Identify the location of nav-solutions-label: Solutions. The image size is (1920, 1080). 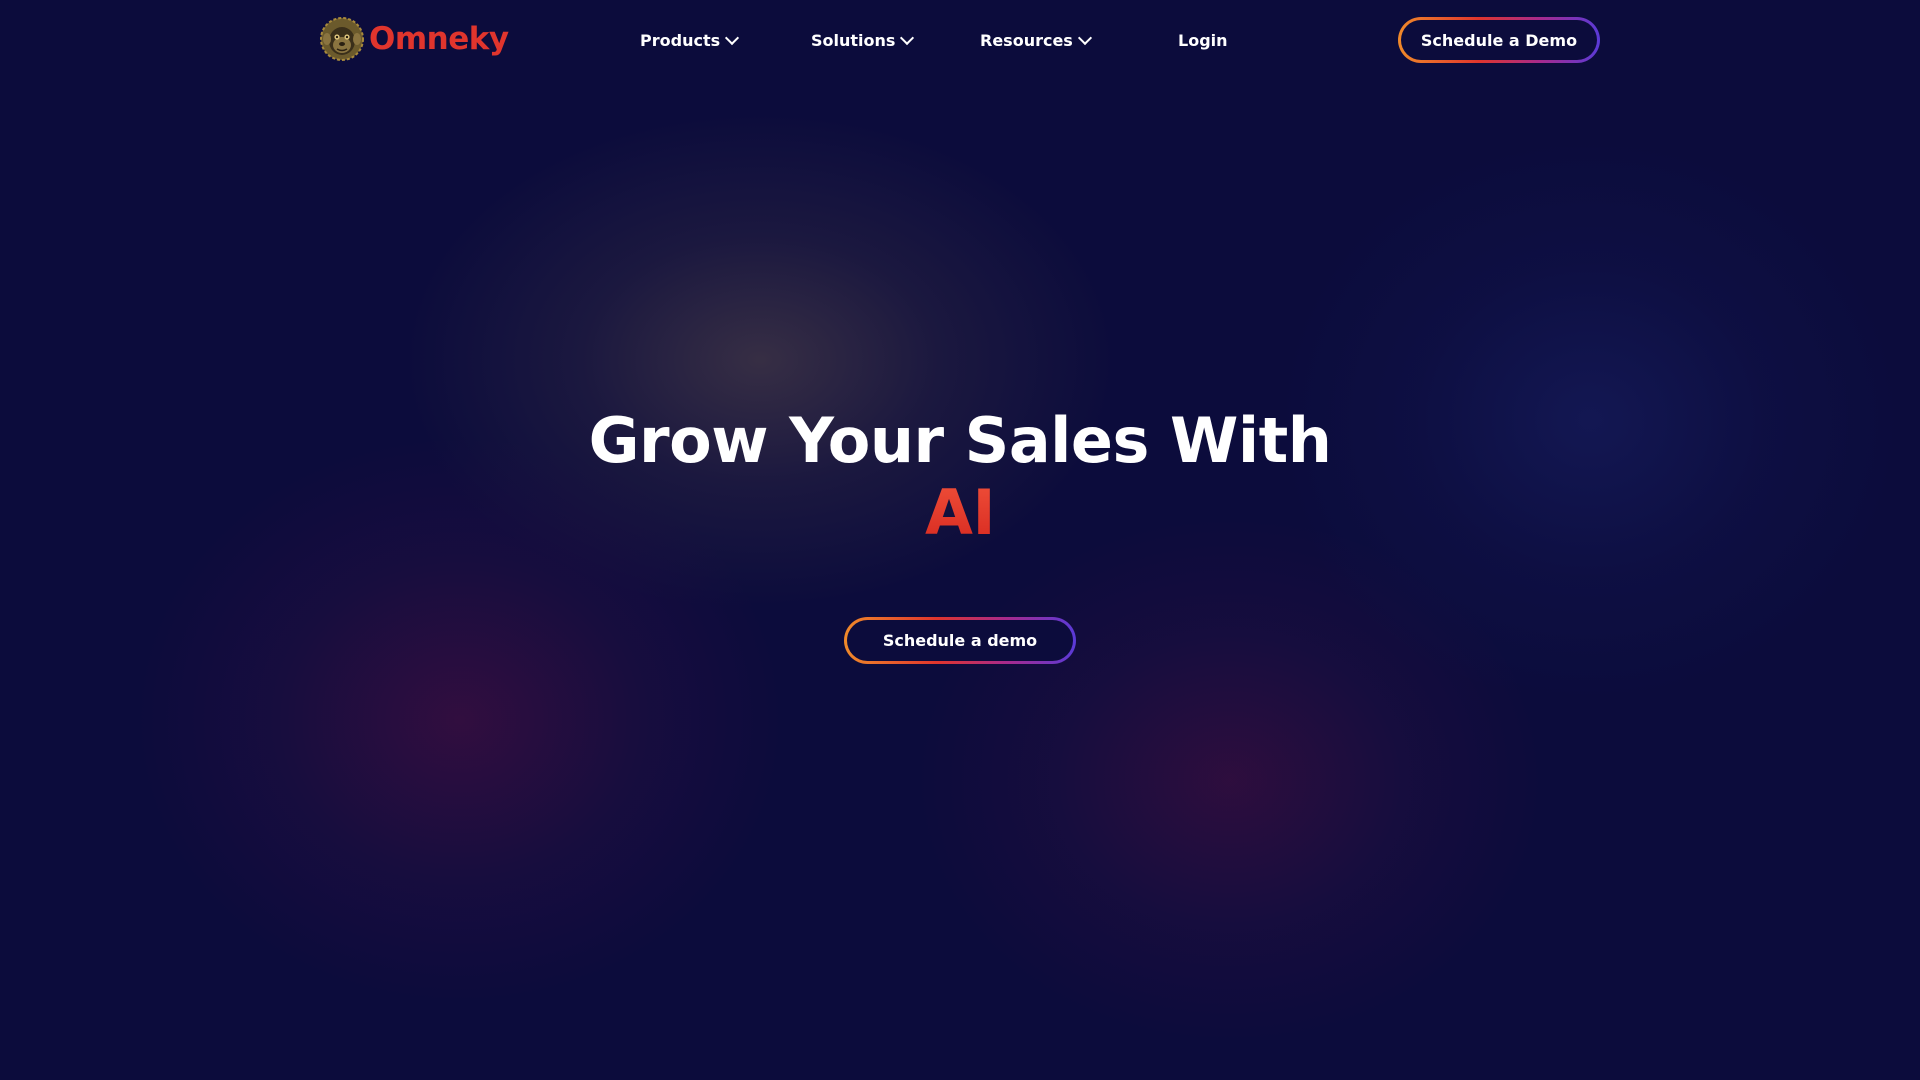
(853, 40).